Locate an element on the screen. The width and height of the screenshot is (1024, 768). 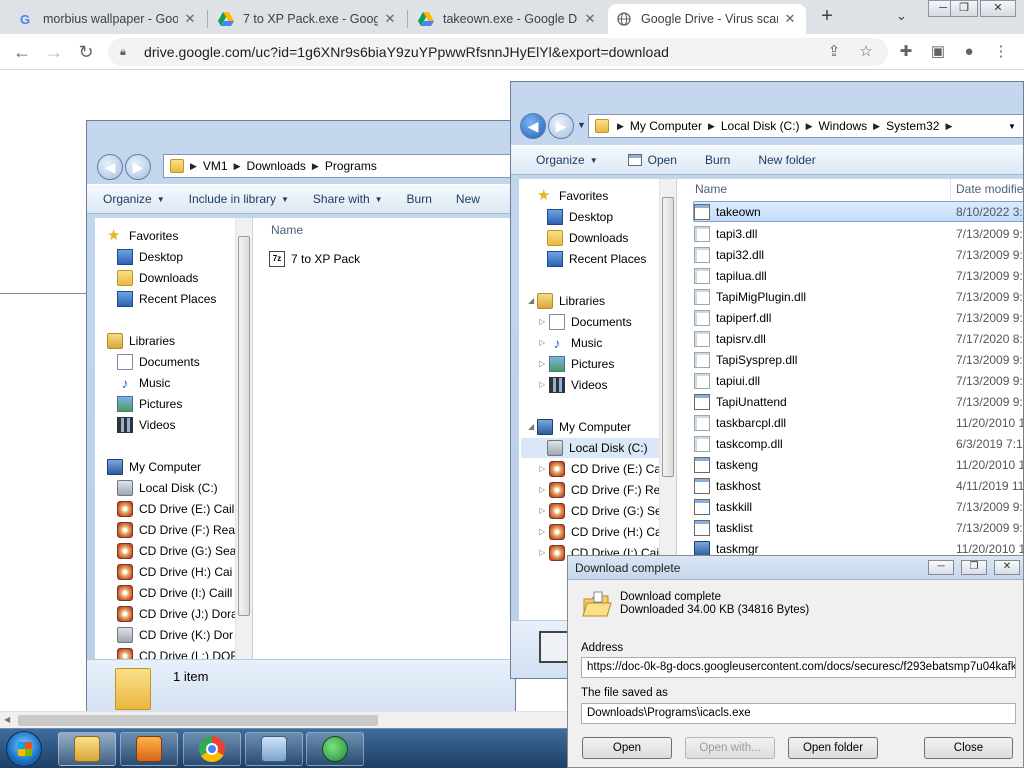
breadcrumb-downloads: Downloads is located at coordinates (276, 166).